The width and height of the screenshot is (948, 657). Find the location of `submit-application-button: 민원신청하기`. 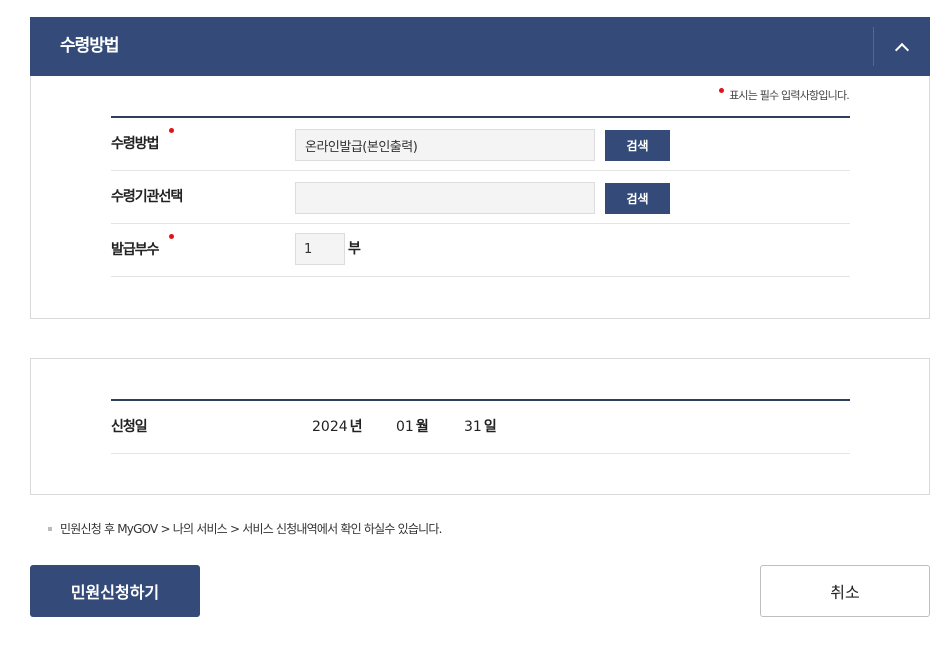

submit-application-button: 민원신청하기 is located at coordinates (115, 591).